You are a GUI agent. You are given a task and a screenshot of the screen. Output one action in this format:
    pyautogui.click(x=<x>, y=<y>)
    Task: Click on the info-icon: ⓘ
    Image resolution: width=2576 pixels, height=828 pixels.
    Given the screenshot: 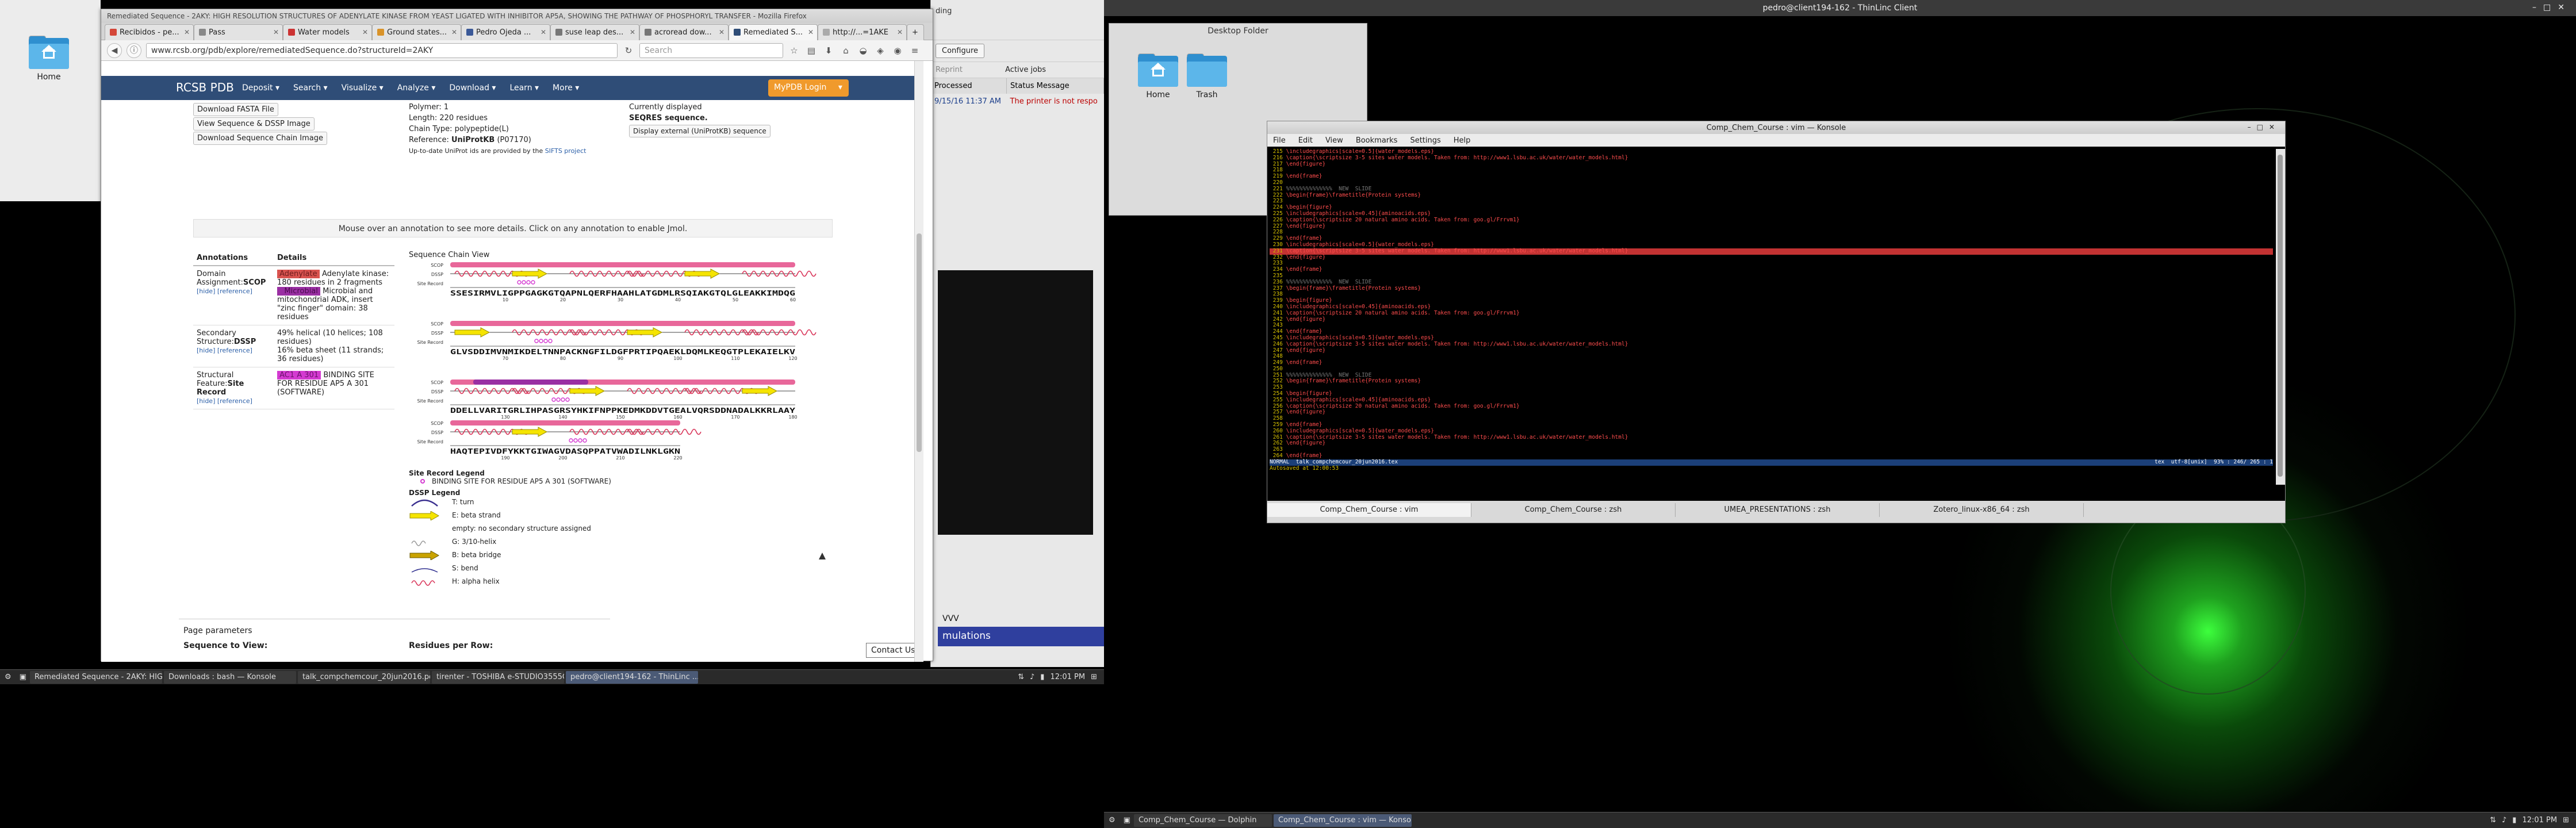 What is the action you would take?
    pyautogui.click(x=133, y=50)
    